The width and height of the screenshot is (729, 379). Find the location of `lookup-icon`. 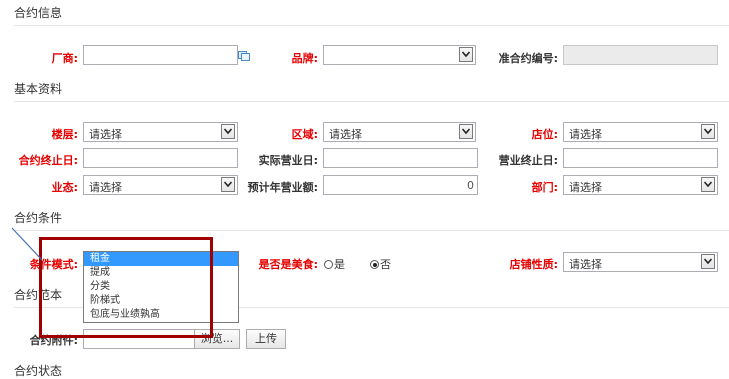

lookup-icon is located at coordinates (244, 57).